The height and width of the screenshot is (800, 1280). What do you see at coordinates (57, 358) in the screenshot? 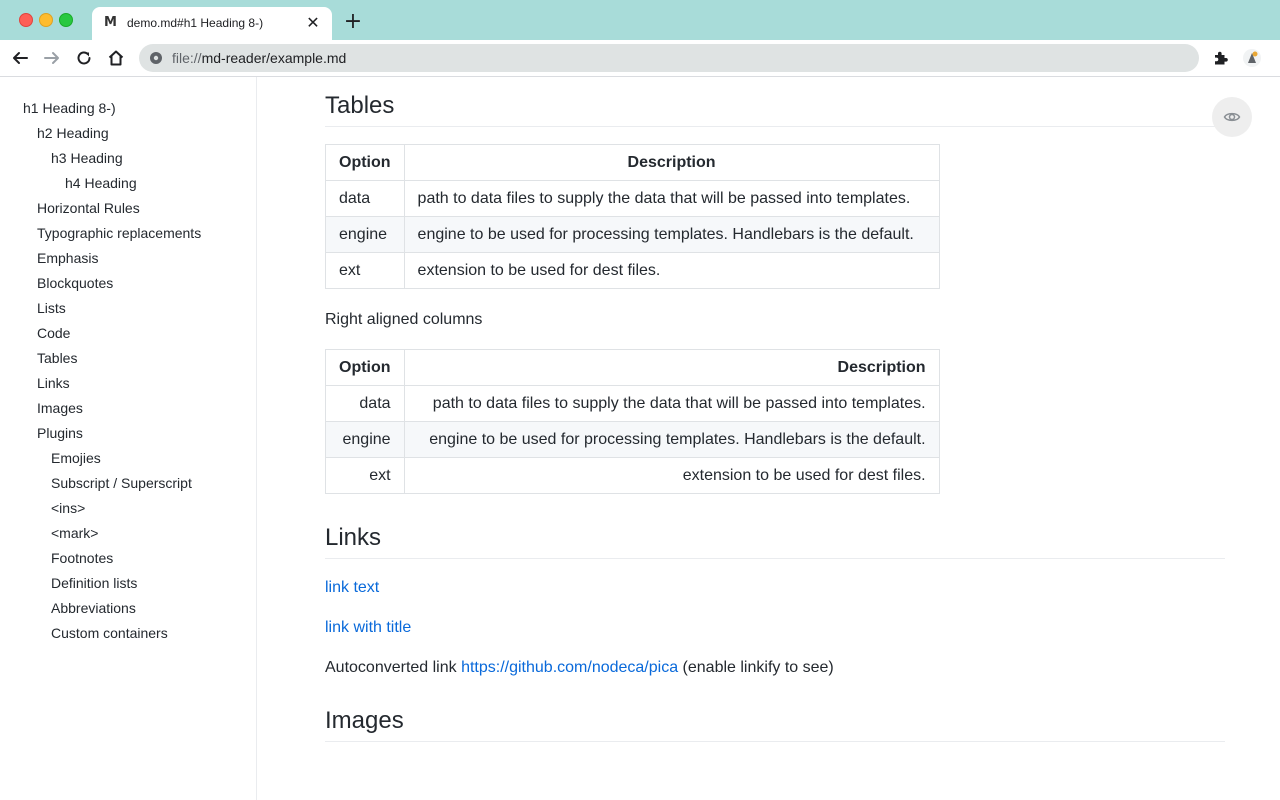
I see `toc-item-tables: Tables` at bounding box center [57, 358].